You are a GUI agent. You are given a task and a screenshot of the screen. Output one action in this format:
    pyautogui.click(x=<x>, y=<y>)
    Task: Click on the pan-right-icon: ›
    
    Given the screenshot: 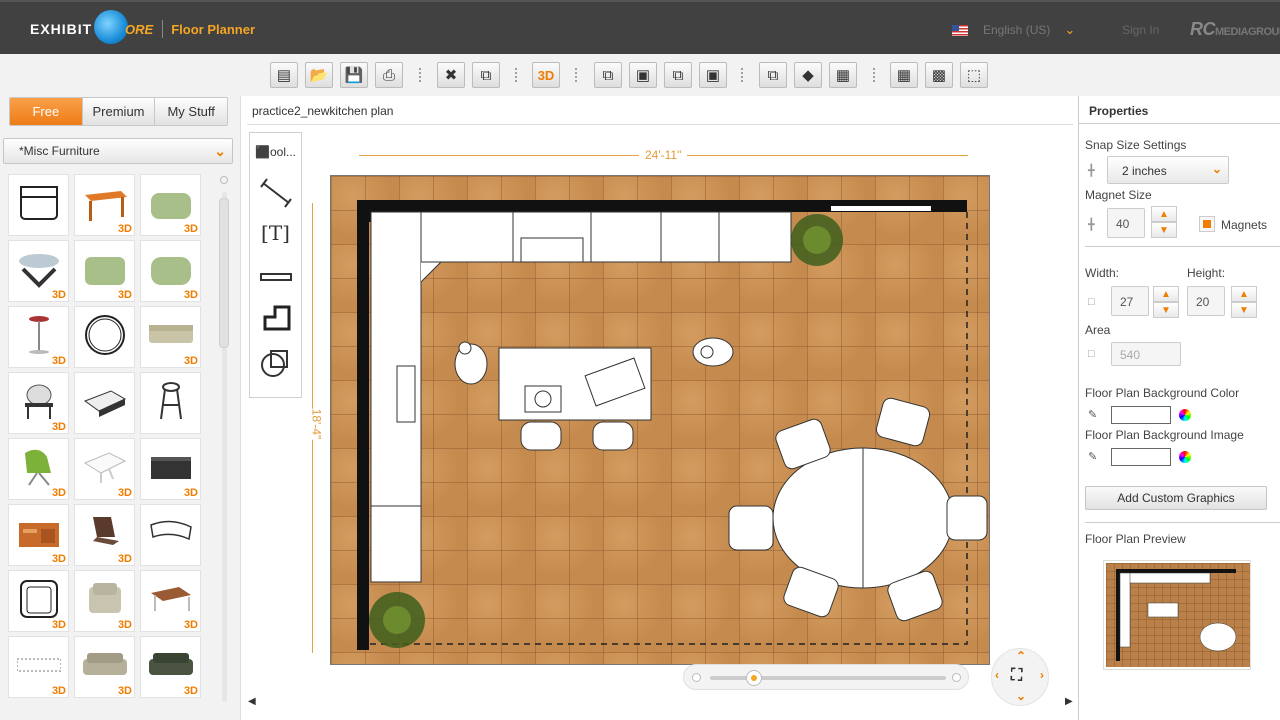 What is the action you would take?
    pyautogui.click(x=1042, y=675)
    